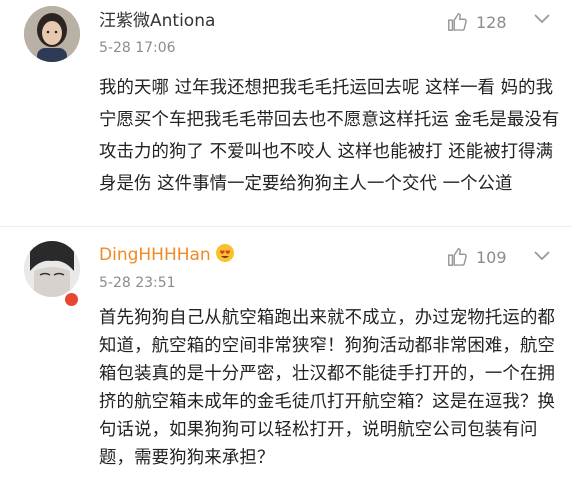  I want to click on username: 汪紫微Antiona, so click(157, 21).